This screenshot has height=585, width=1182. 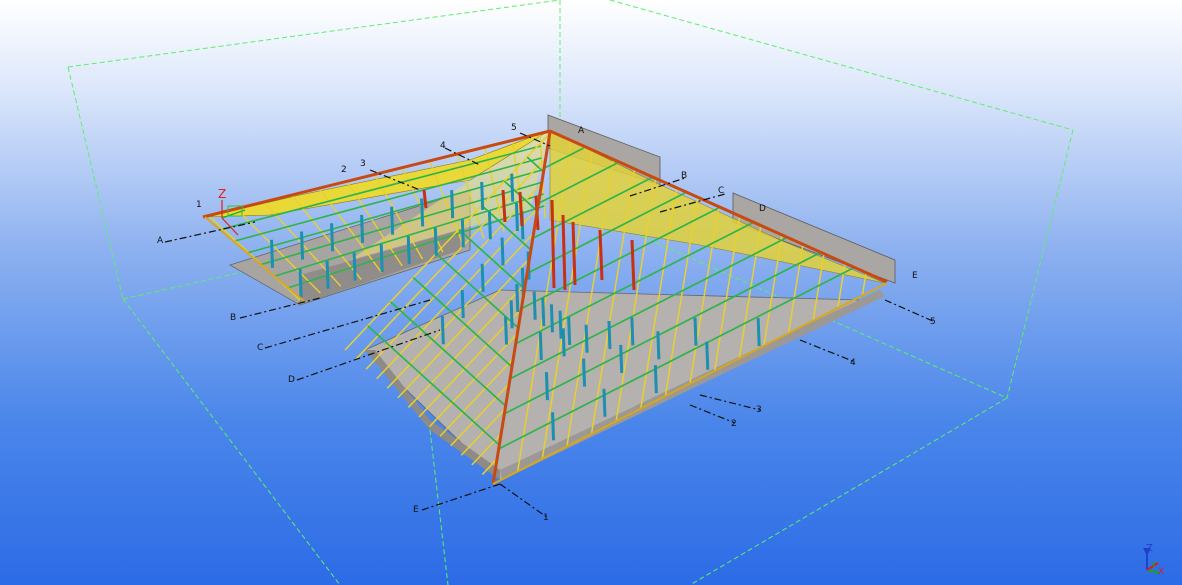 I want to click on triad-z-label: Z, so click(x=1149, y=548).